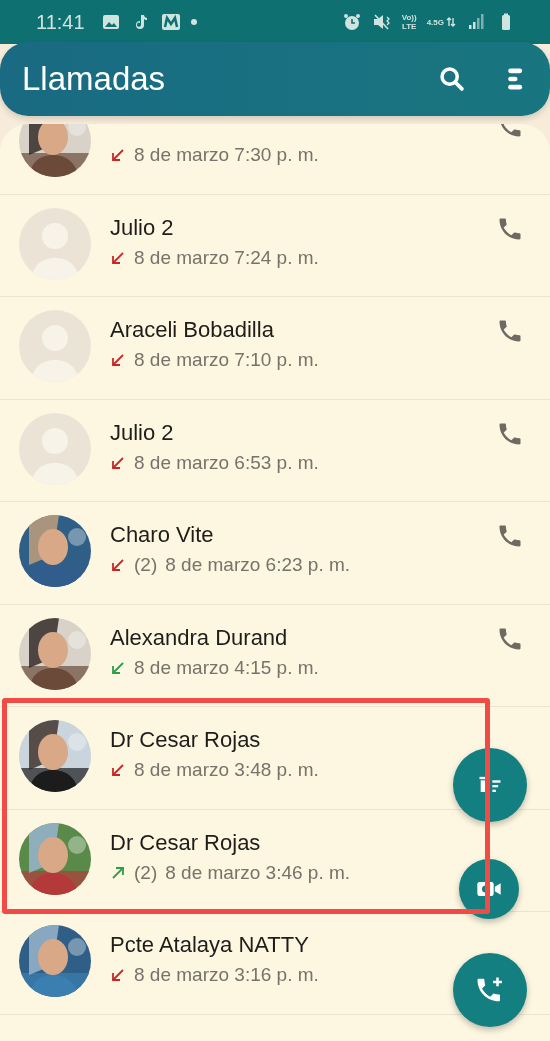 The image size is (550, 1041). What do you see at coordinates (225, 655) in the screenshot?
I see `call-row: Alexandra Durand 8 de marzo 4:15 p. m.` at bounding box center [225, 655].